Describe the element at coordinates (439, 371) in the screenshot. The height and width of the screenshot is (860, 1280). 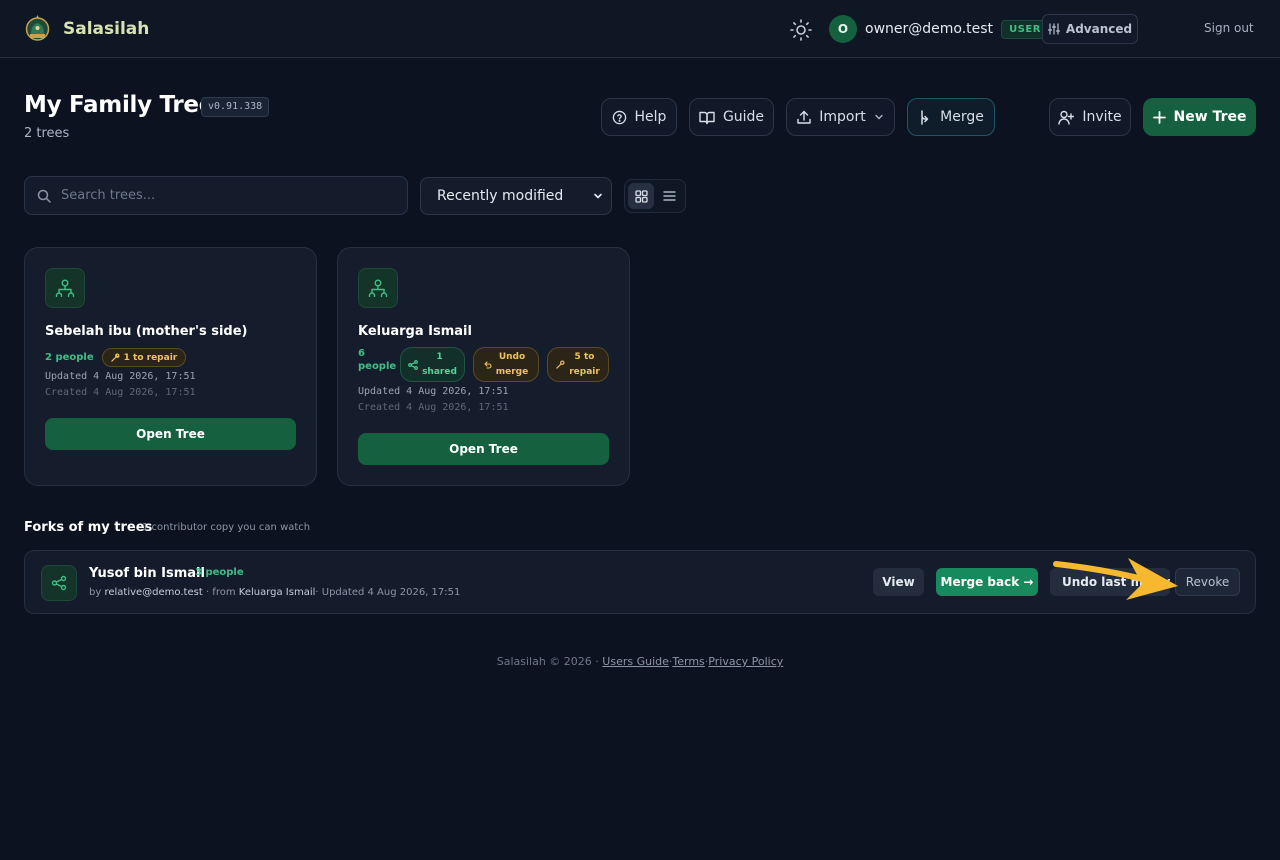
I see `shared-word: shared` at that location.